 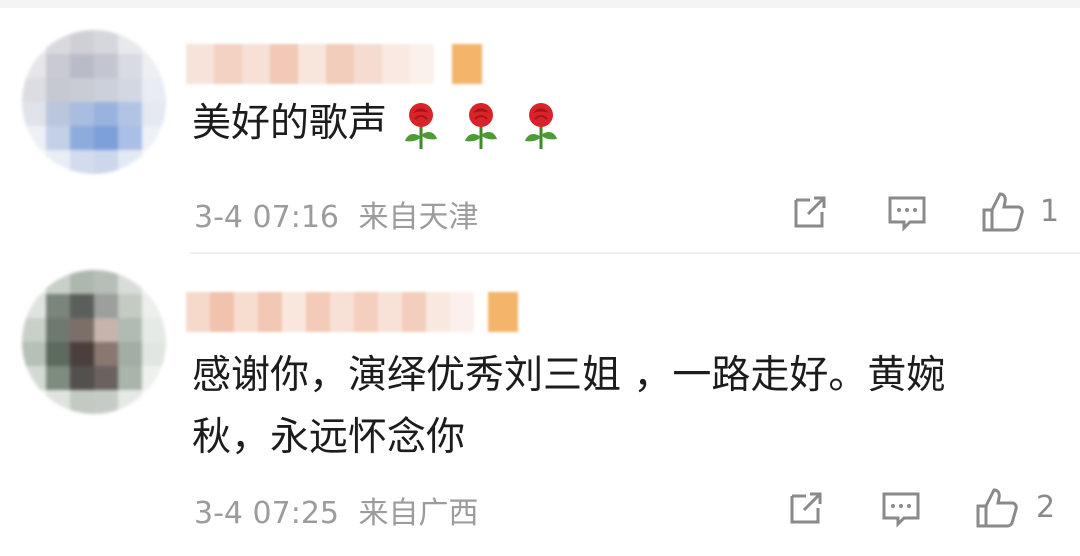 I want to click on comment-meta: 3-4 07:25 来自广西, so click(x=336, y=510).